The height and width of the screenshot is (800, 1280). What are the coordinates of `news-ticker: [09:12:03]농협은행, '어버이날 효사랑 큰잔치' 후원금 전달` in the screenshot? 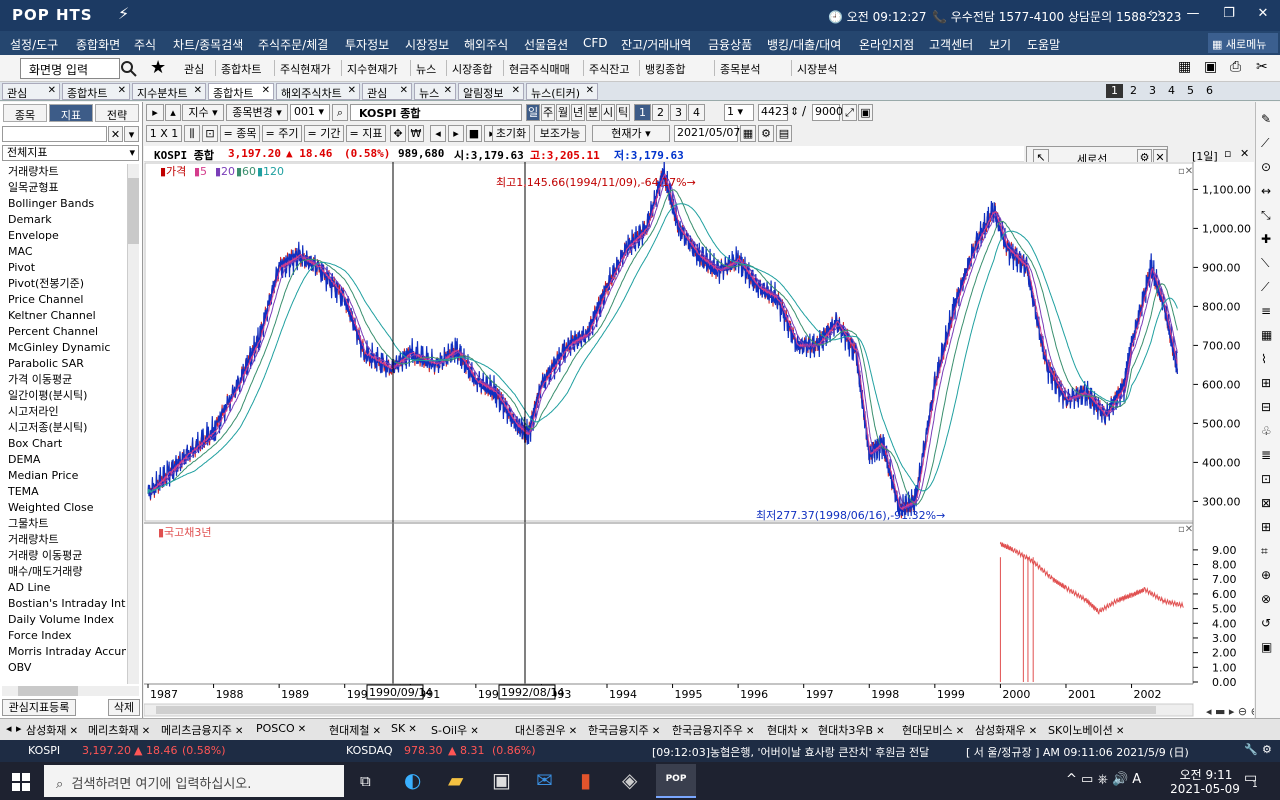 It's located at (802, 752).